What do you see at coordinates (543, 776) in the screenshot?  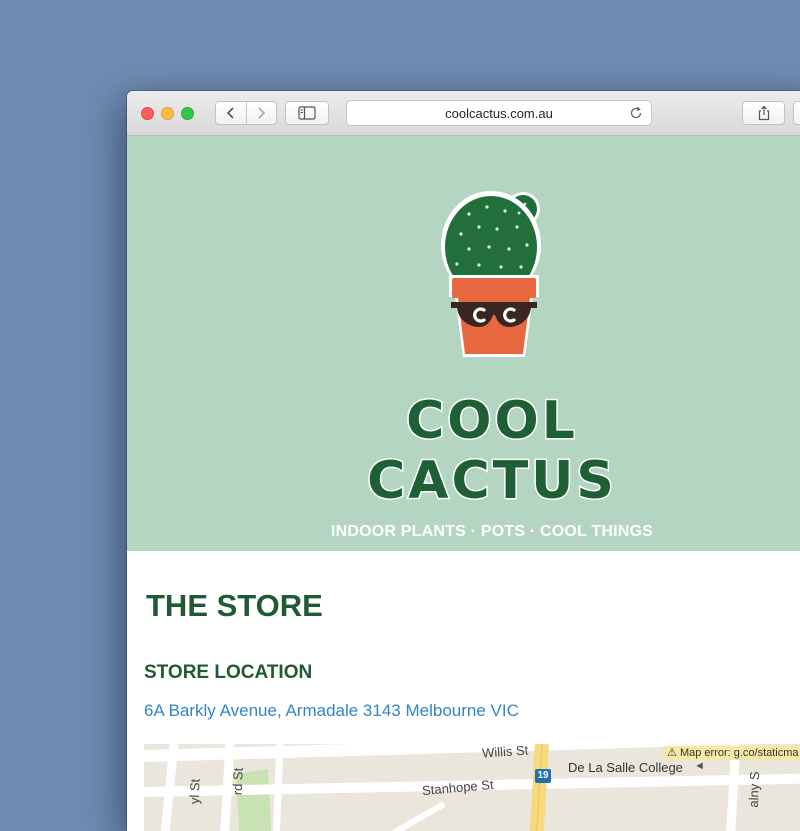 I see `route-badge: 19` at bounding box center [543, 776].